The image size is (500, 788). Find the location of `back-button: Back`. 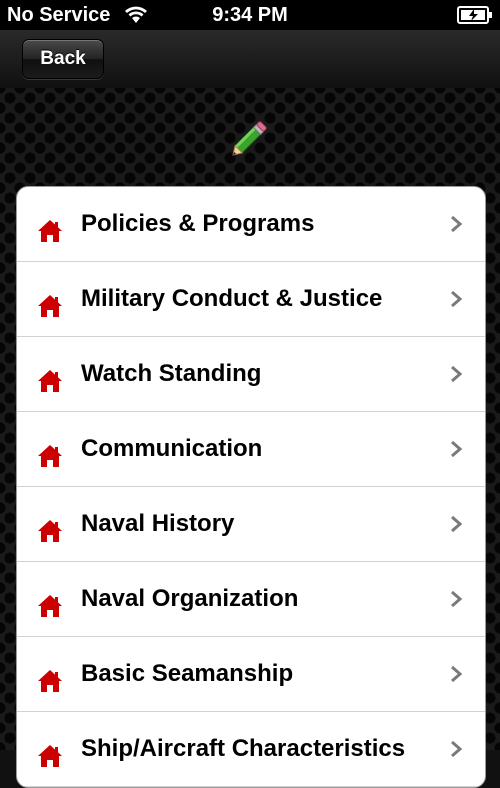

back-button: Back is located at coordinates (63, 59).